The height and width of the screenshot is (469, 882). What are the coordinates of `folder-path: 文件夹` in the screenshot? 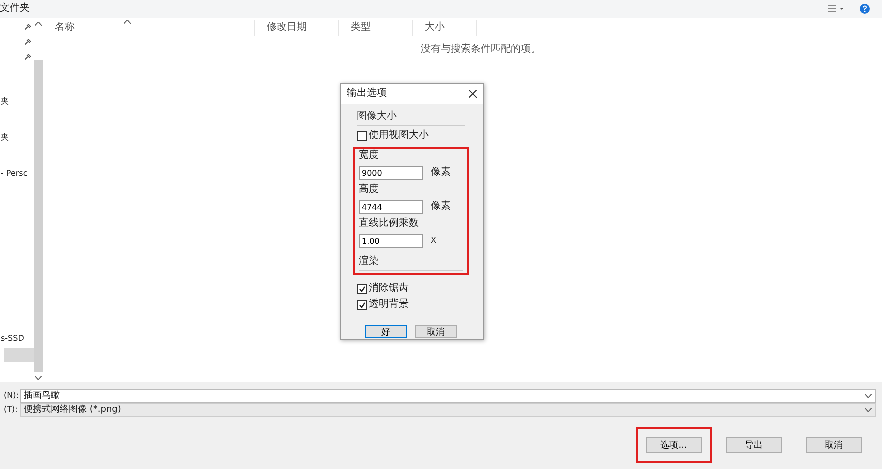 It's located at (15, 9).